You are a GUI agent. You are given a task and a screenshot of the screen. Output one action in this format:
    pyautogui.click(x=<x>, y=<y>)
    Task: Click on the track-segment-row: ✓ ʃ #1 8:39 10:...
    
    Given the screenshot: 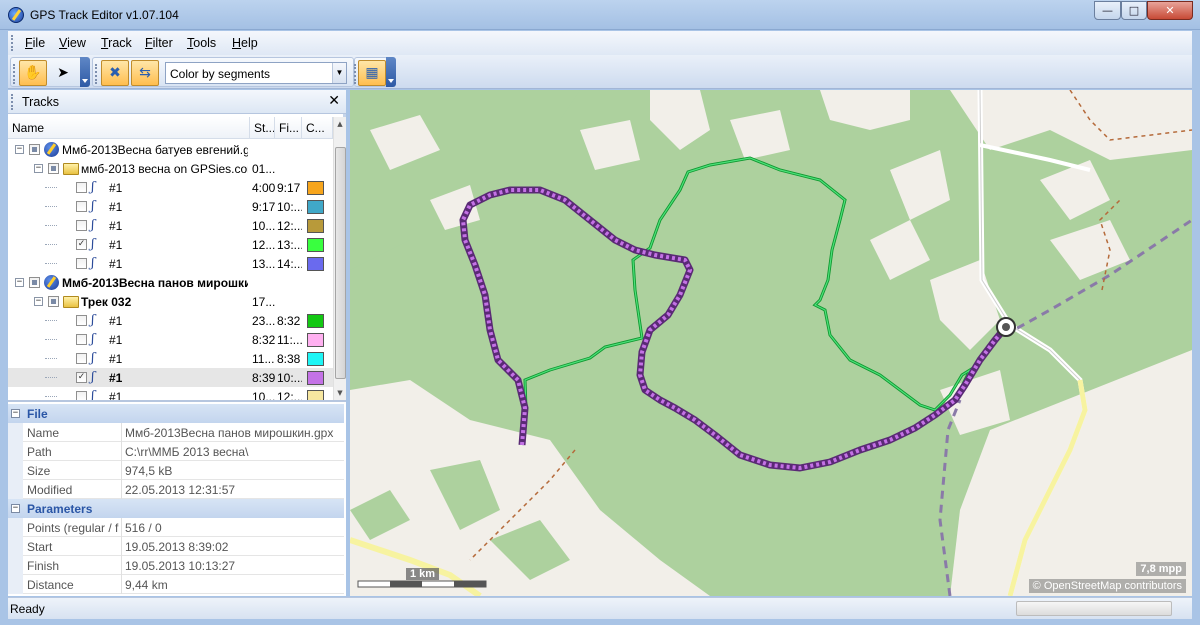 What is the action you would take?
    pyautogui.click(x=170, y=377)
    